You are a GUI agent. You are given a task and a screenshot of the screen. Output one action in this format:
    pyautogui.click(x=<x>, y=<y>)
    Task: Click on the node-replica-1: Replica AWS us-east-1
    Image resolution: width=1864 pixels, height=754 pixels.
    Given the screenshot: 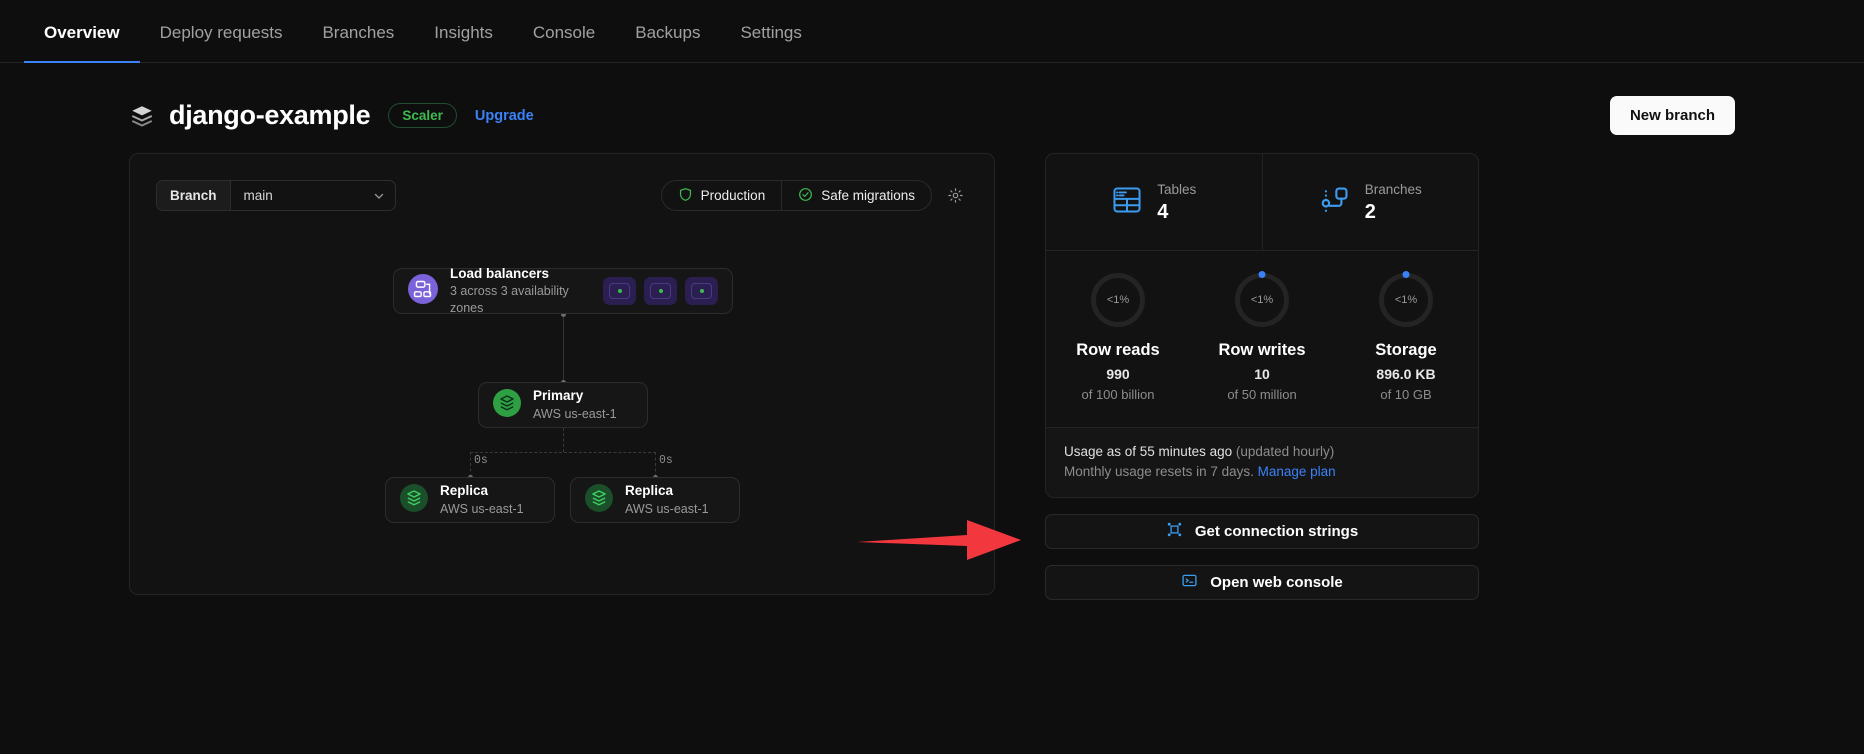 What is the action you would take?
    pyautogui.click(x=470, y=500)
    